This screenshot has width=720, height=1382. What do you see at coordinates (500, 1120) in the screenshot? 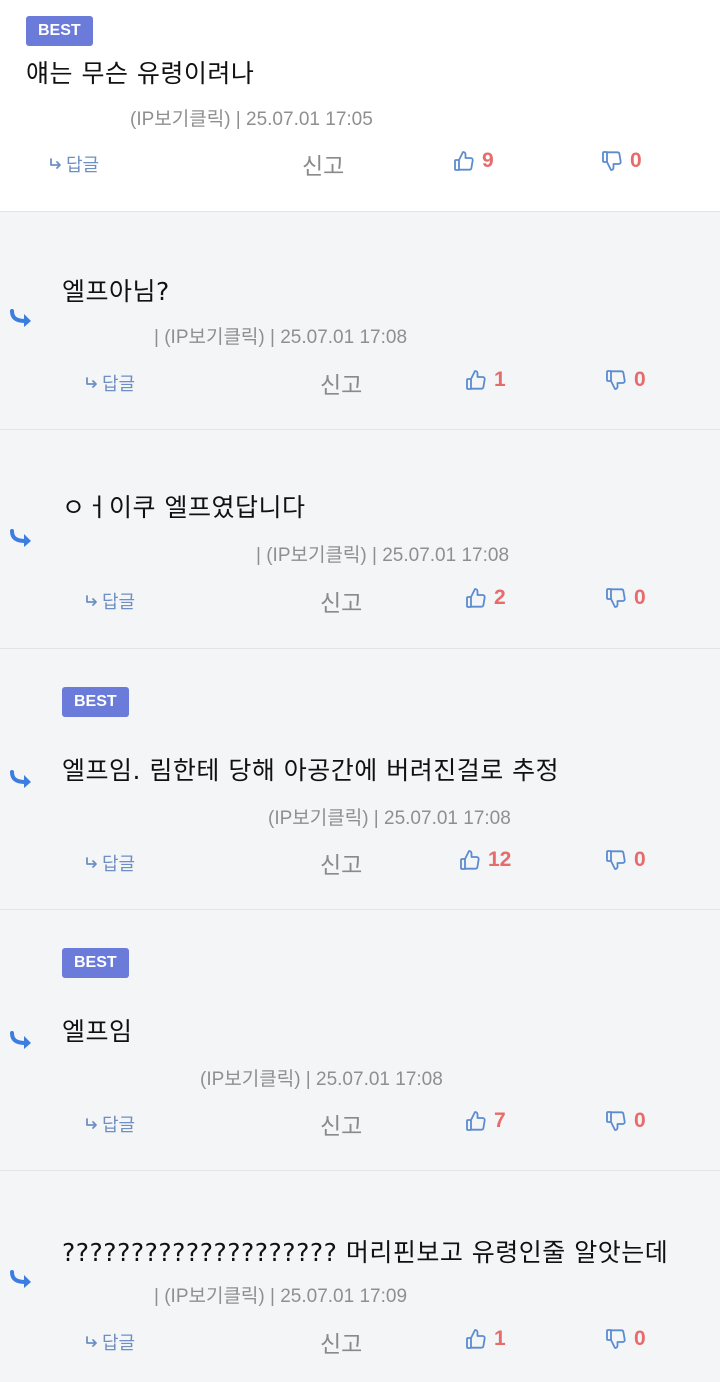
I see `like-count: 7` at bounding box center [500, 1120].